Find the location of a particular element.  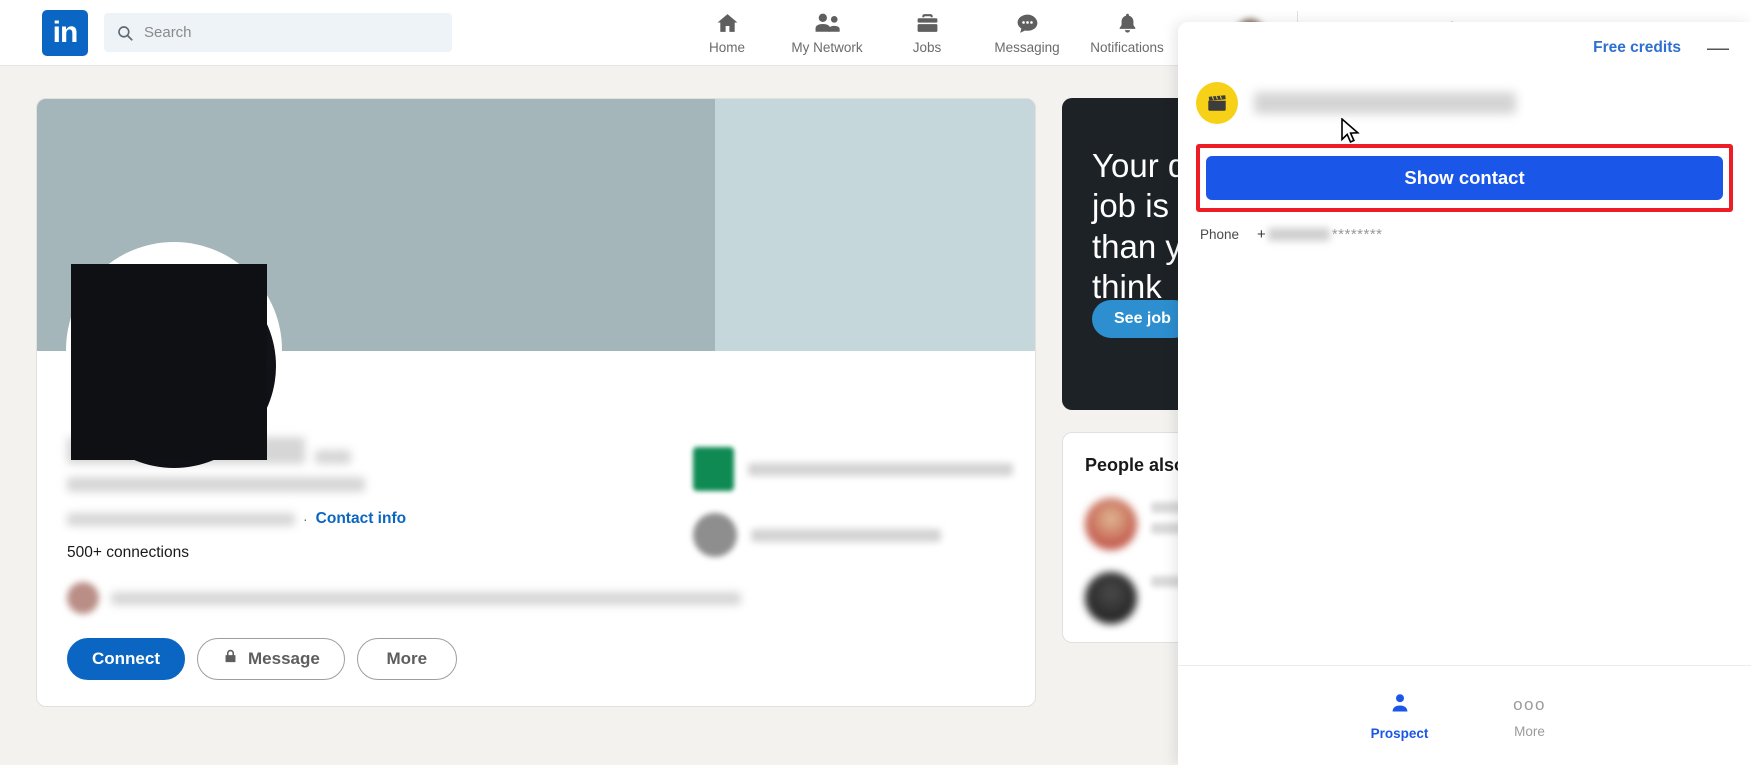

briefcase-icon is located at coordinates (927, 24).